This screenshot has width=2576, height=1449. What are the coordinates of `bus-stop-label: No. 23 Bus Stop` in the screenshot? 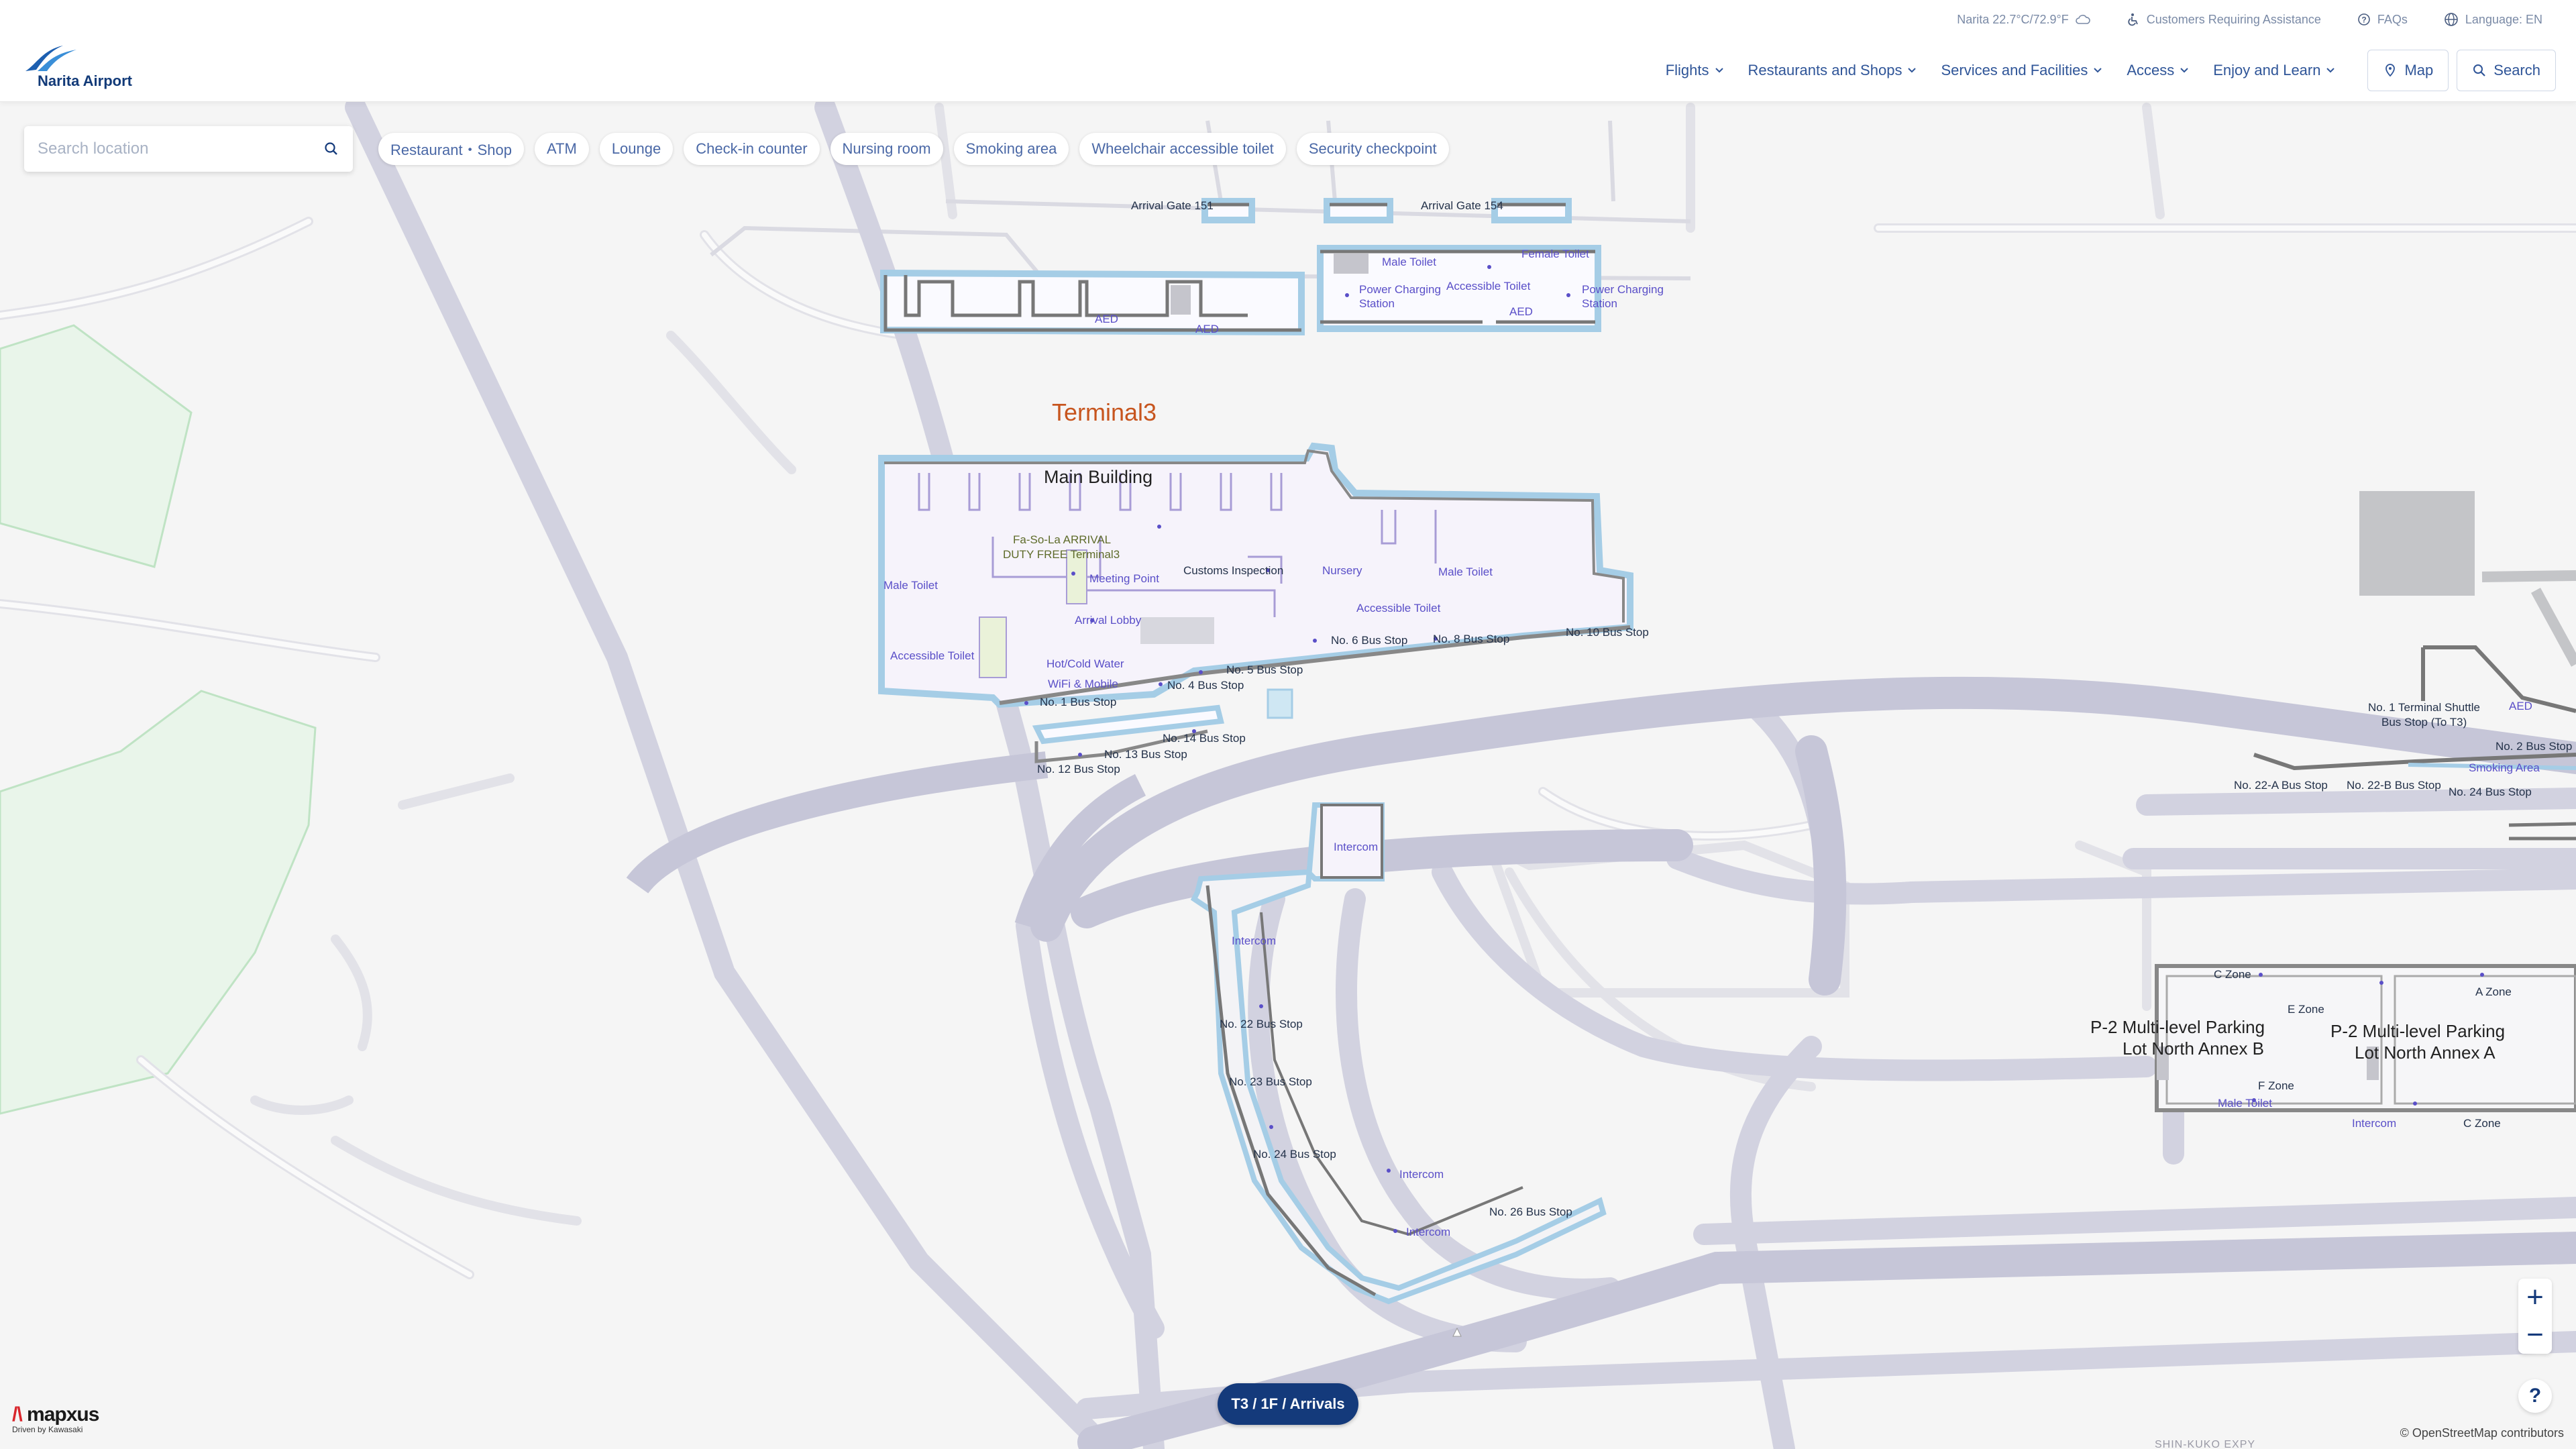 It's located at (1270, 1081).